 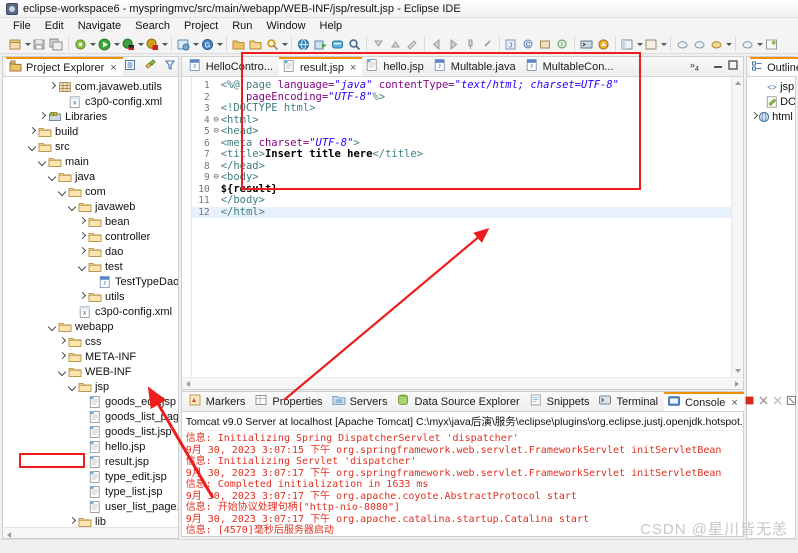 What do you see at coordinates (186, 227) in the screenshot?
I see `editor-gutter` at bounding box center [186, 227].